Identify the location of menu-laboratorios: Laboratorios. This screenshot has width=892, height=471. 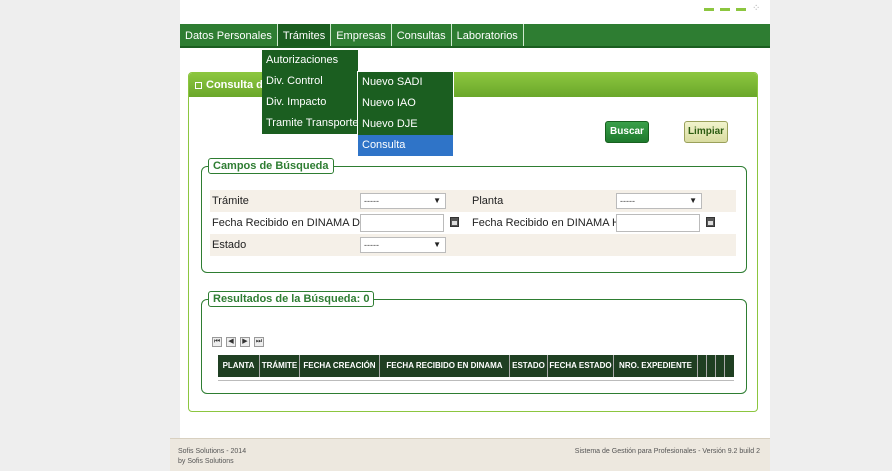
(488, 35).